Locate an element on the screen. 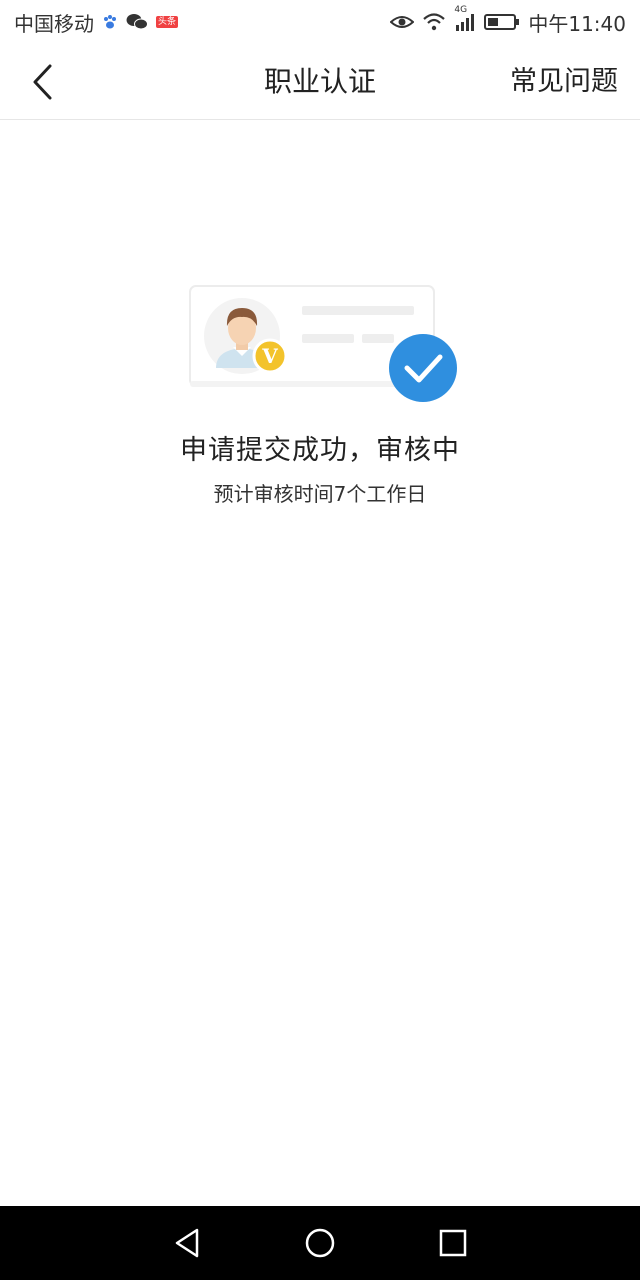 The image size is (640, 1280). success-title: 申请提交成功，审核中 is located at coordinates (320, 450).